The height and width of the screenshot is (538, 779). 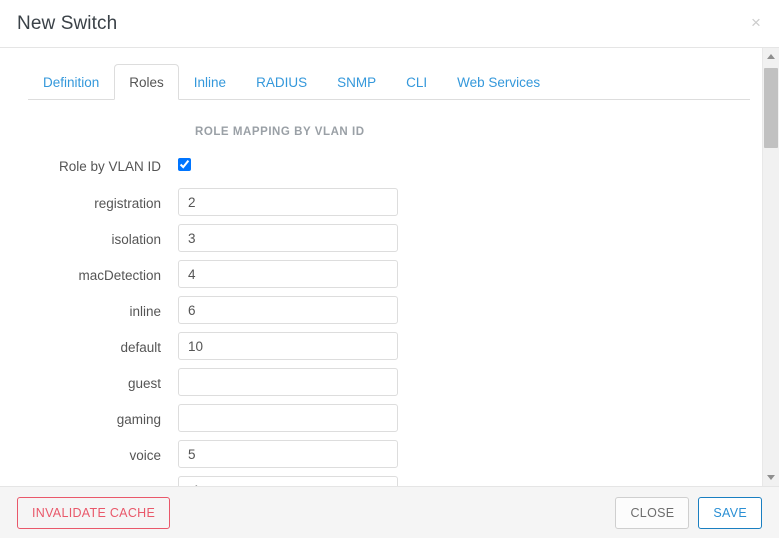 What do you see at coordinates (184, 164) in the screenshot?
I see `checkbox-role-by-vlan-id` at bounding box center [184, 164].